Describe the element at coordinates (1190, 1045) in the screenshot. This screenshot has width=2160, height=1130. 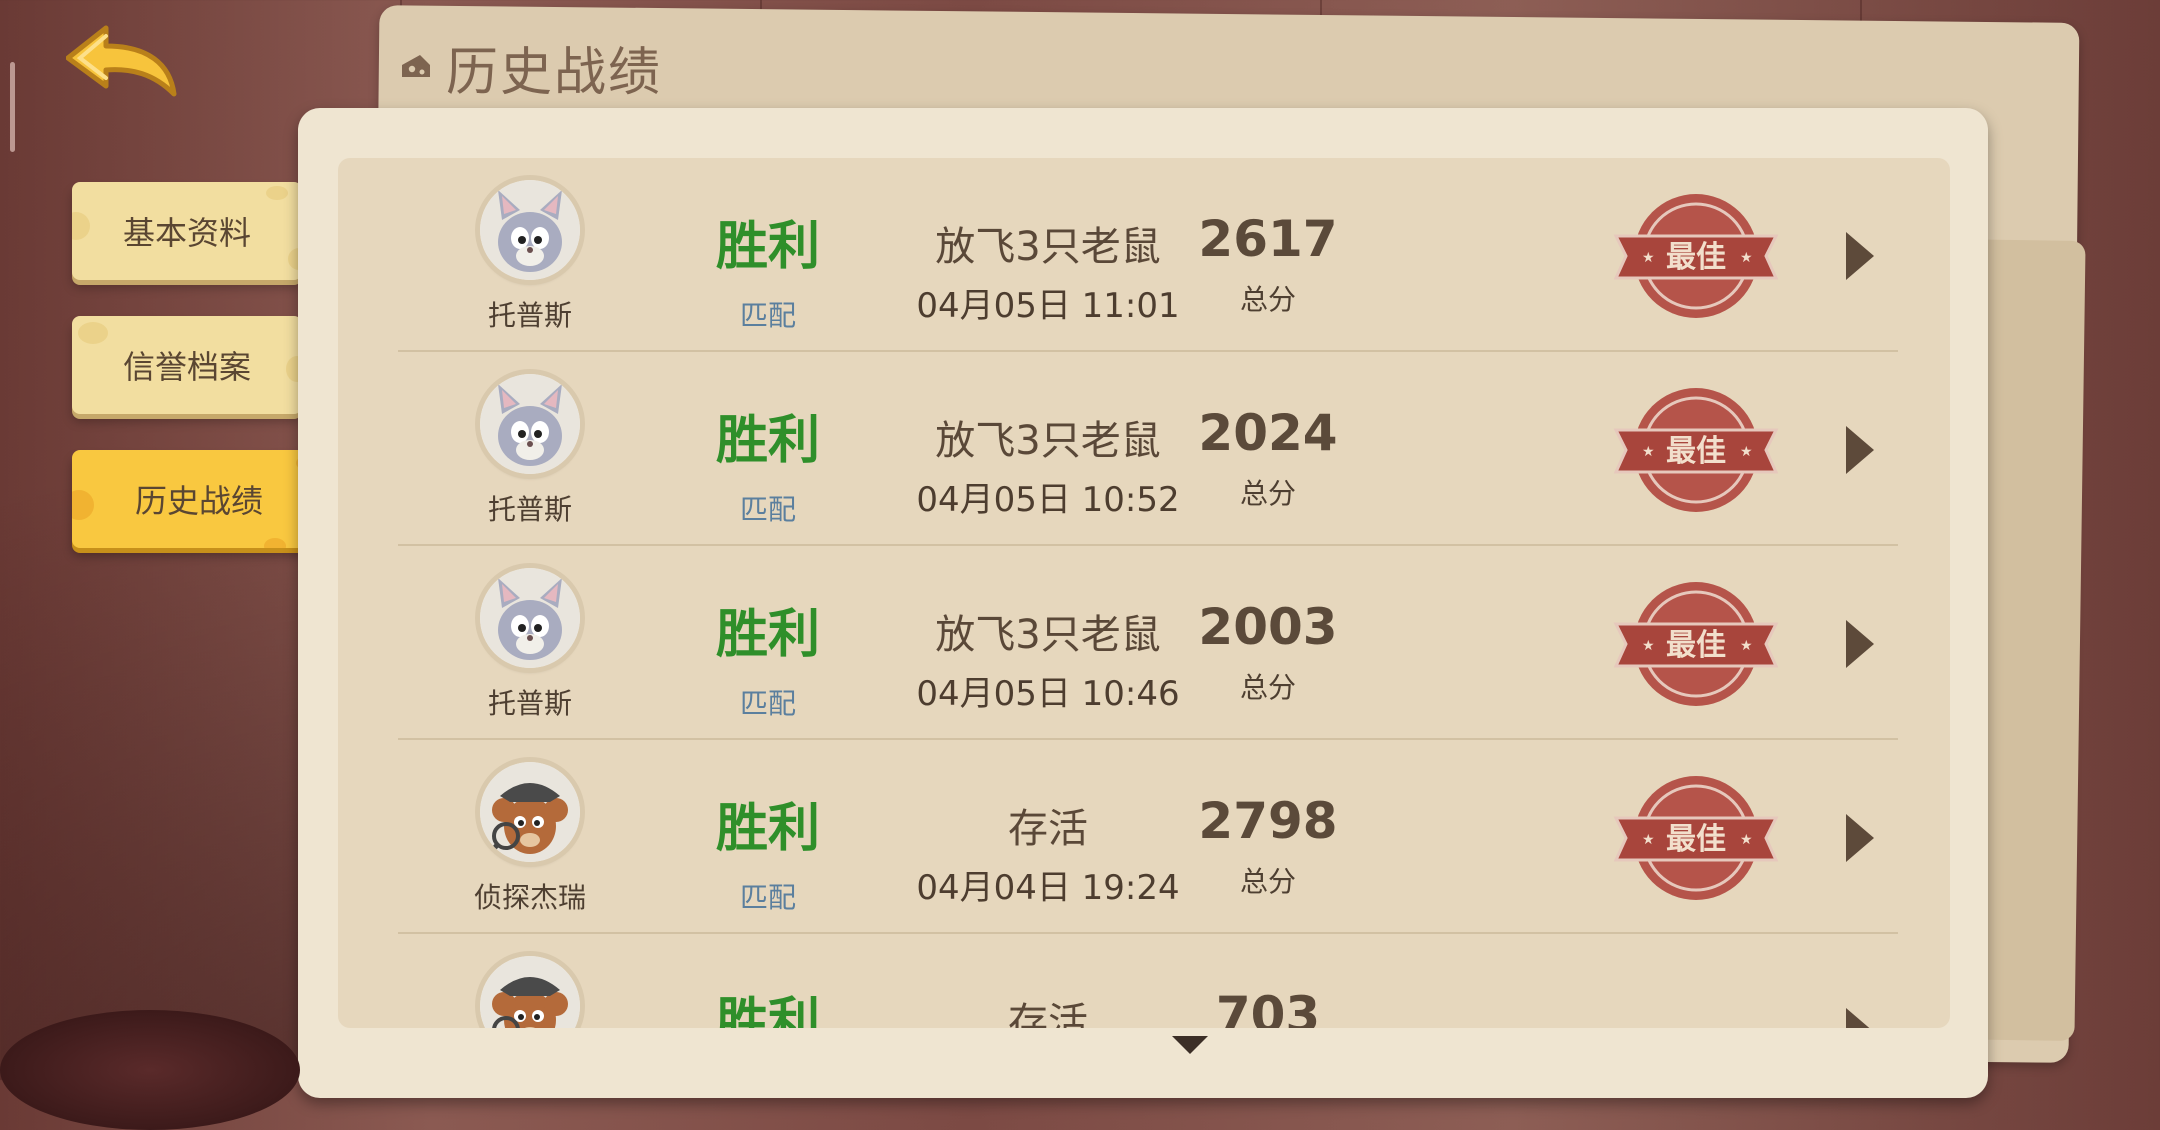
I see `scroll-down-icon` at that location.